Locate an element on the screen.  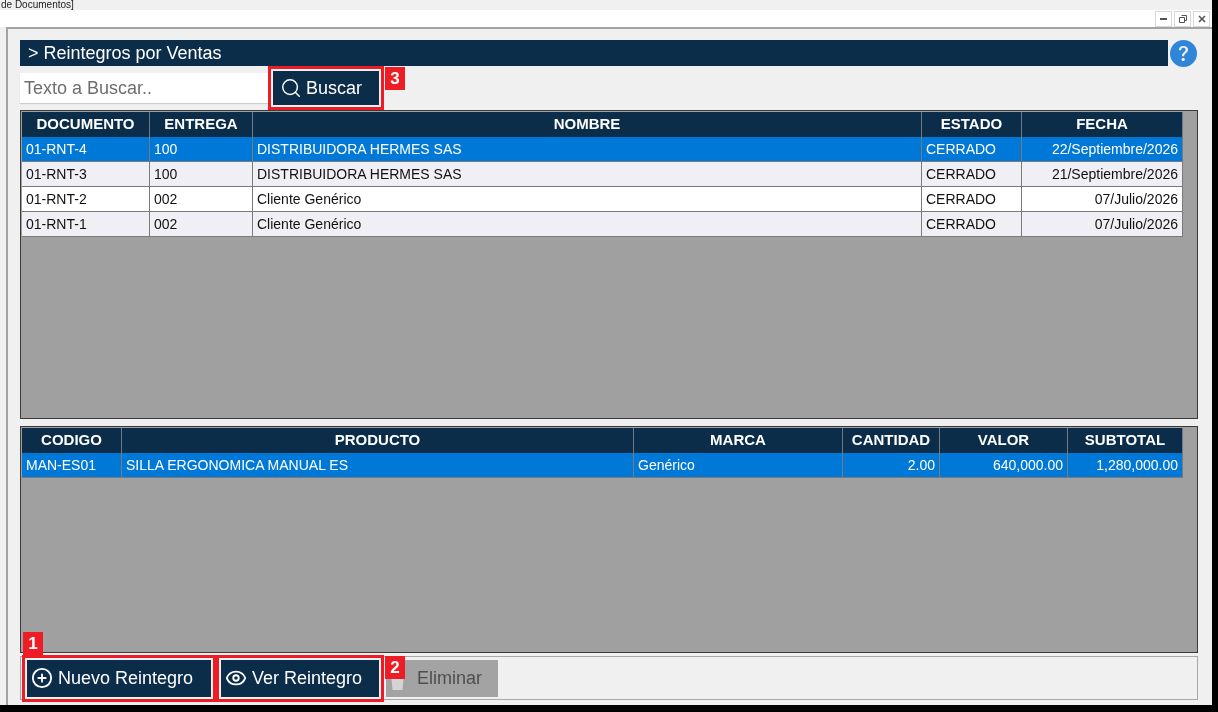
callout-number: 3 is located at coordinates (395, 78).